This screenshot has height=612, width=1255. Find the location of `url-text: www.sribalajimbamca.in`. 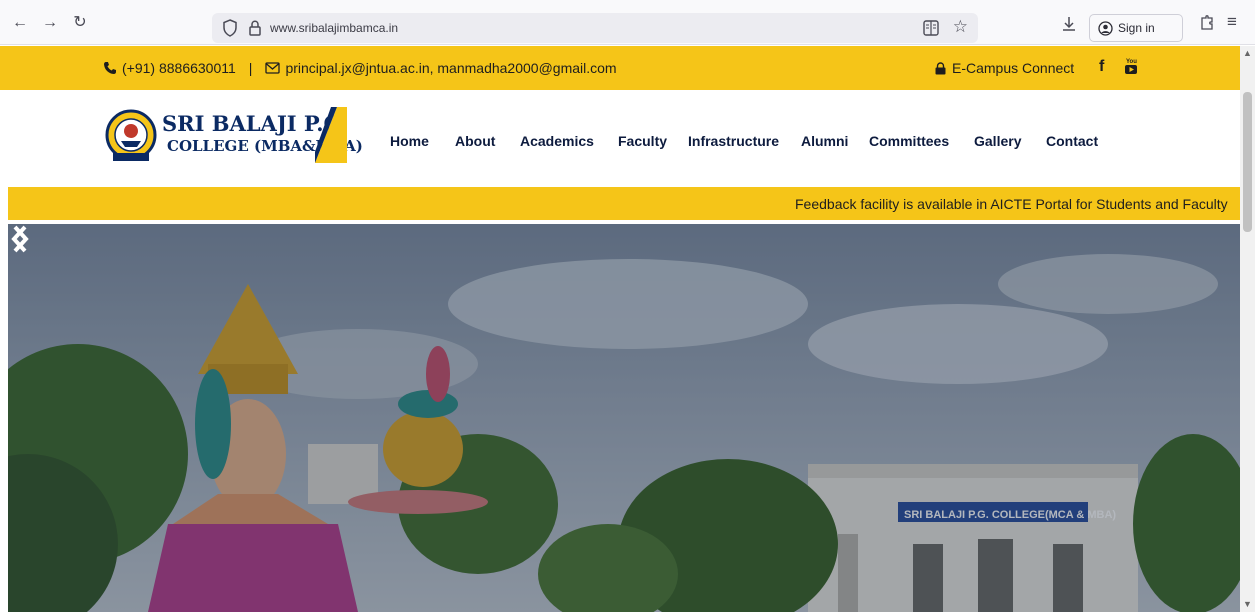

url-text: www.sribalajimbamca.in is located at coordinates (334, 28).